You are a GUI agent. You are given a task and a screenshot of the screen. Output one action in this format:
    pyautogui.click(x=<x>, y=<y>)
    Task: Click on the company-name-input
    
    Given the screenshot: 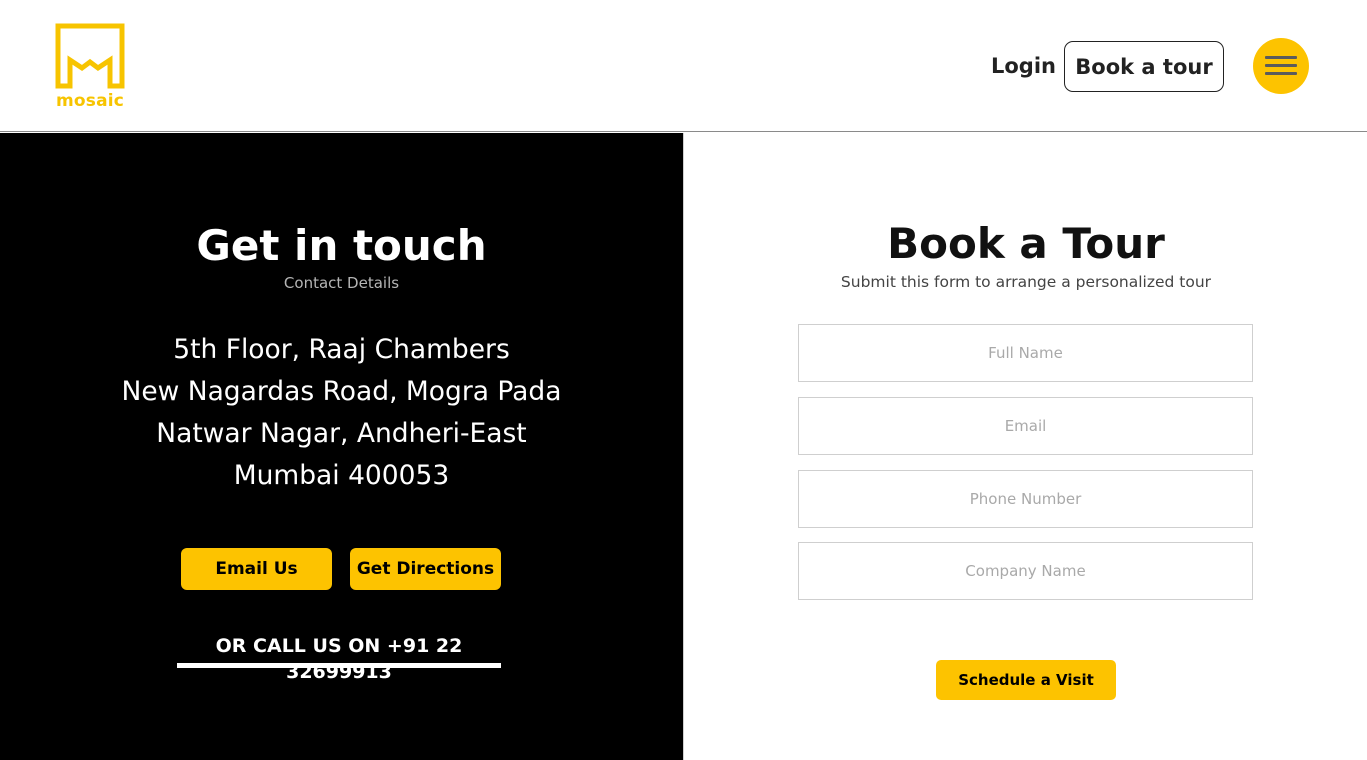 What is the action you would take?
    pyautogui.click(x=1025, y=571)
    